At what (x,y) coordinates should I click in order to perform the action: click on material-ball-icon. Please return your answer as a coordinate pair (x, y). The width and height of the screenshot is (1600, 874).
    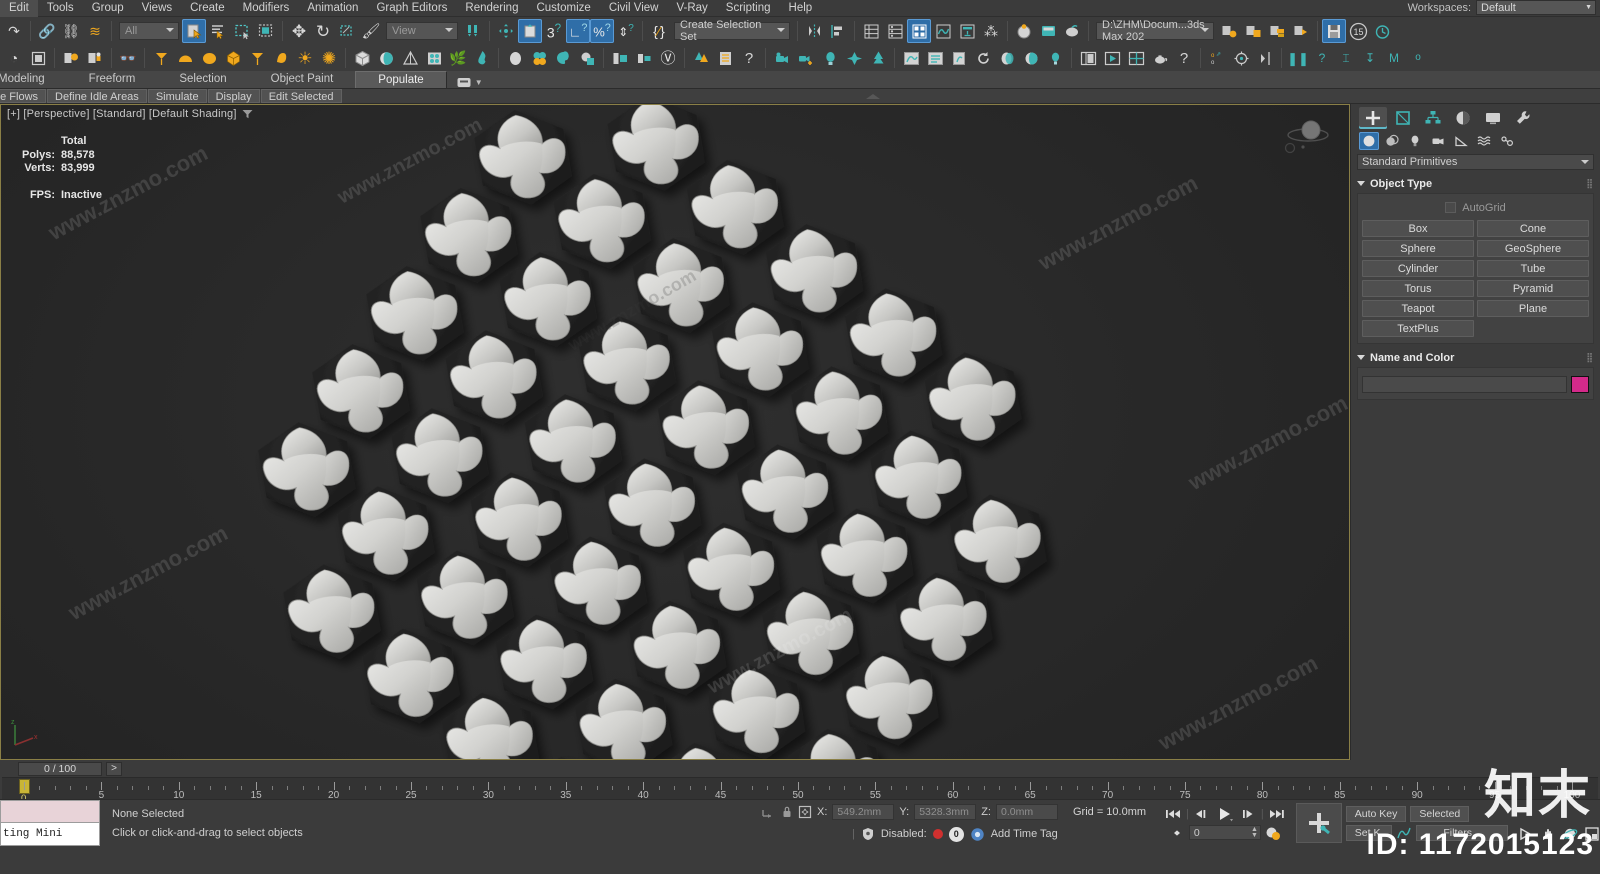
    Looking at the image, I should click on (515, 58).